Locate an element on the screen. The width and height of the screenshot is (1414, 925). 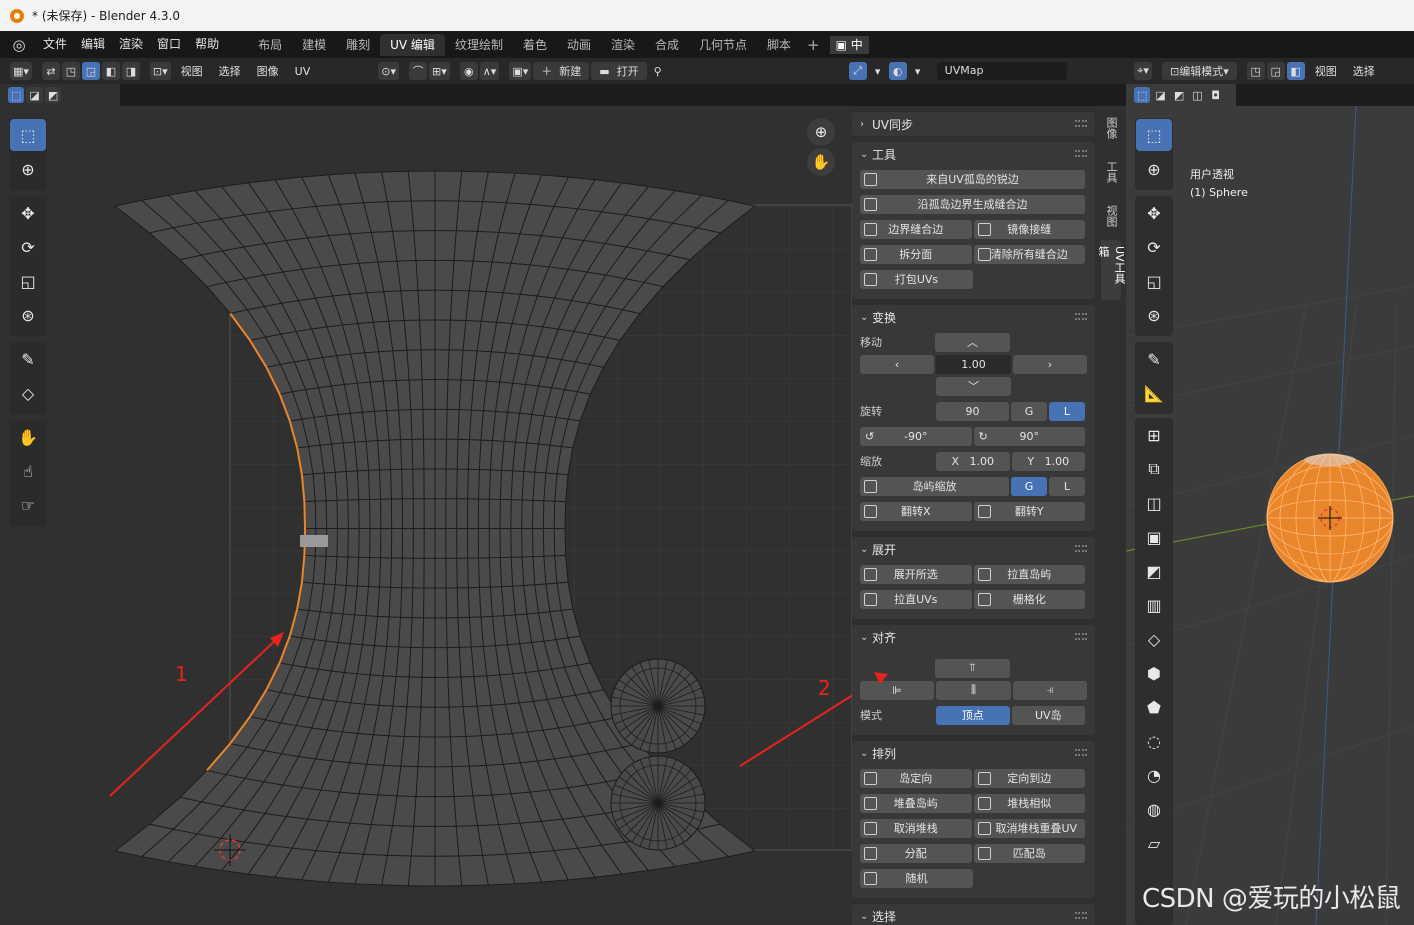
tool-rip: ◇ is located at coordinates (28, 393).